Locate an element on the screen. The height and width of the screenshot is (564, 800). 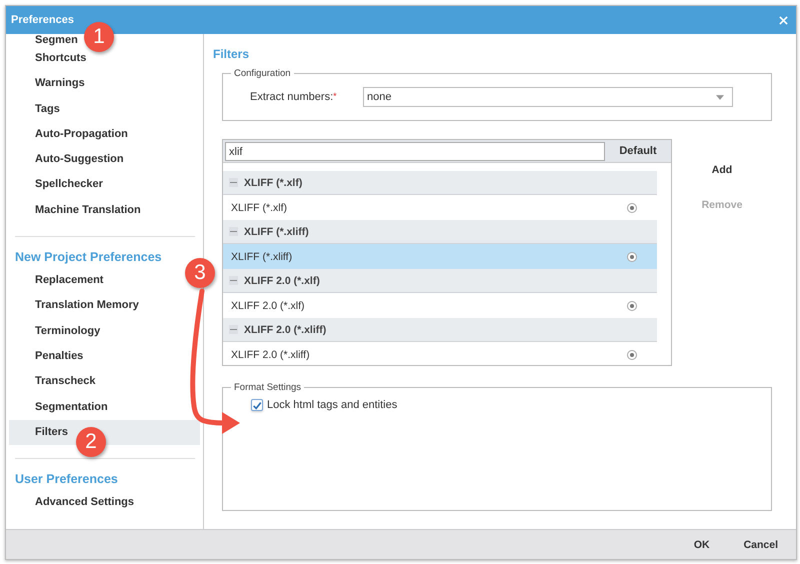
section-title: Filters is located at coordinates (231, 54).